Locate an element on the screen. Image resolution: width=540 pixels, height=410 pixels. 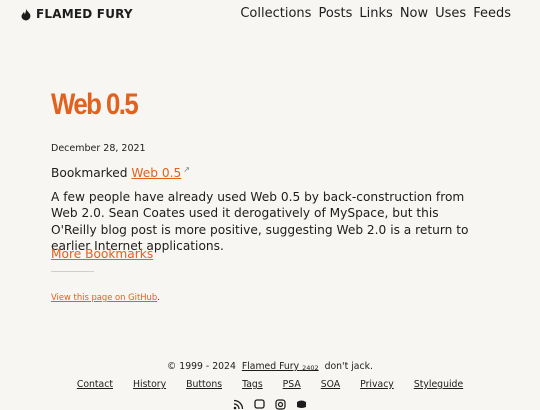
page-title: Web 0.5 is located at coordinates (95, 104).